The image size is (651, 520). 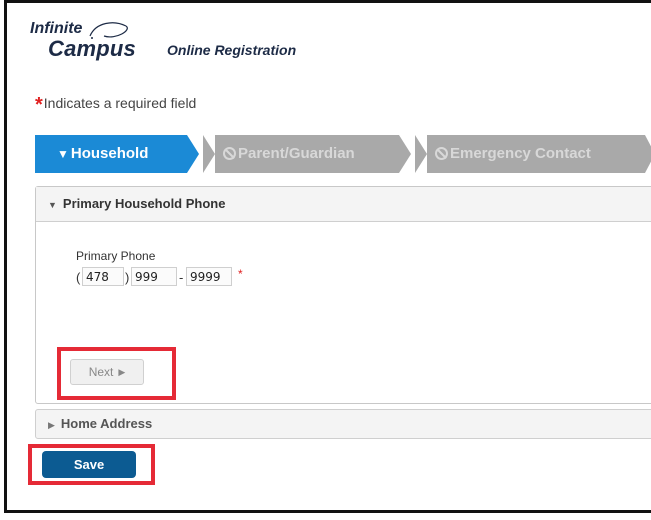 I want to click on phone-prefix-input, so click(x=154, y=276).